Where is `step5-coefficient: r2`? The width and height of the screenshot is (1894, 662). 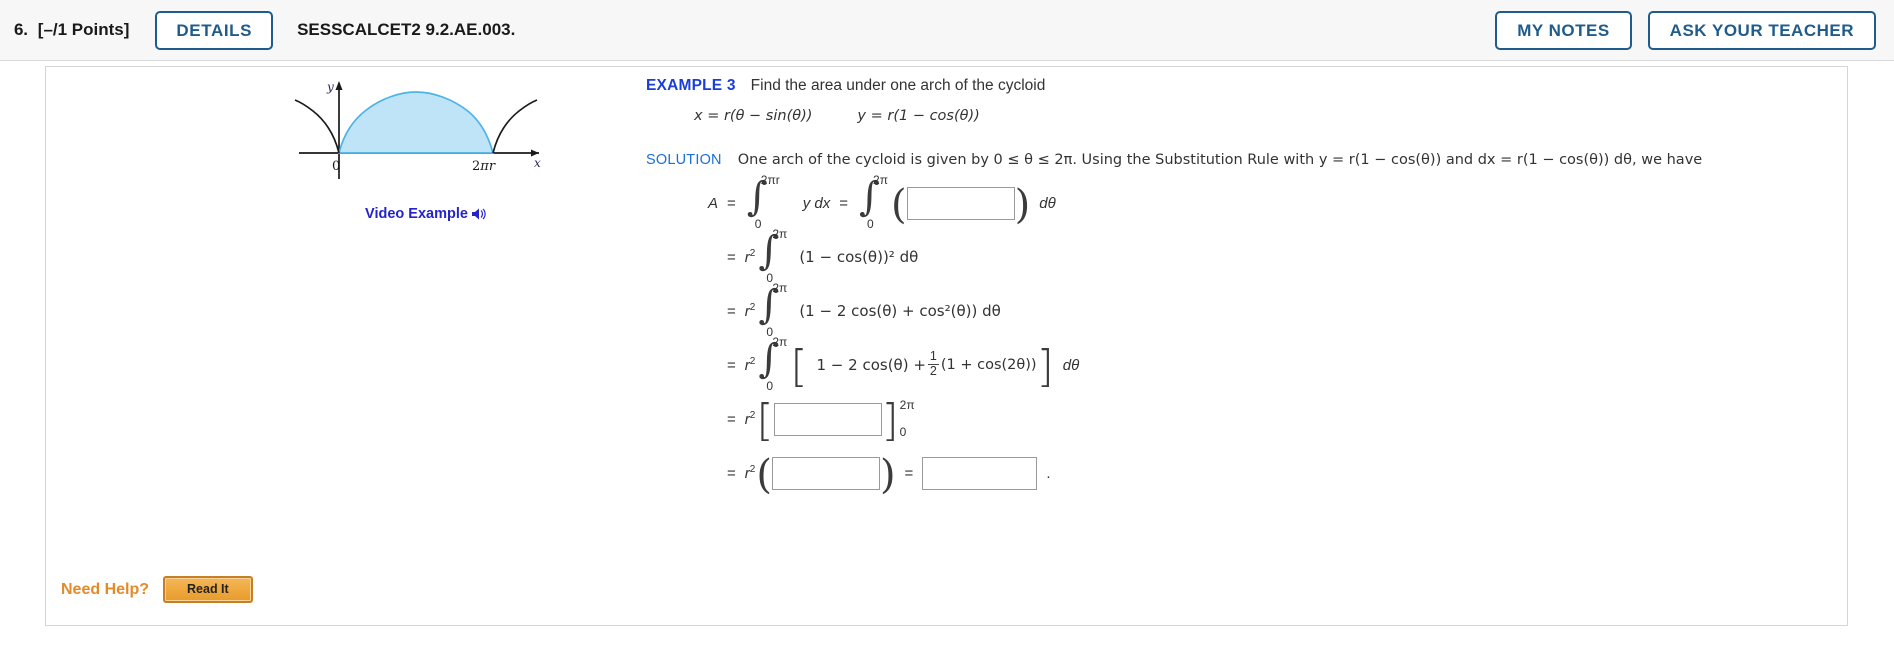
step5-coefficient: r2 is located at coordinates (750, 419).